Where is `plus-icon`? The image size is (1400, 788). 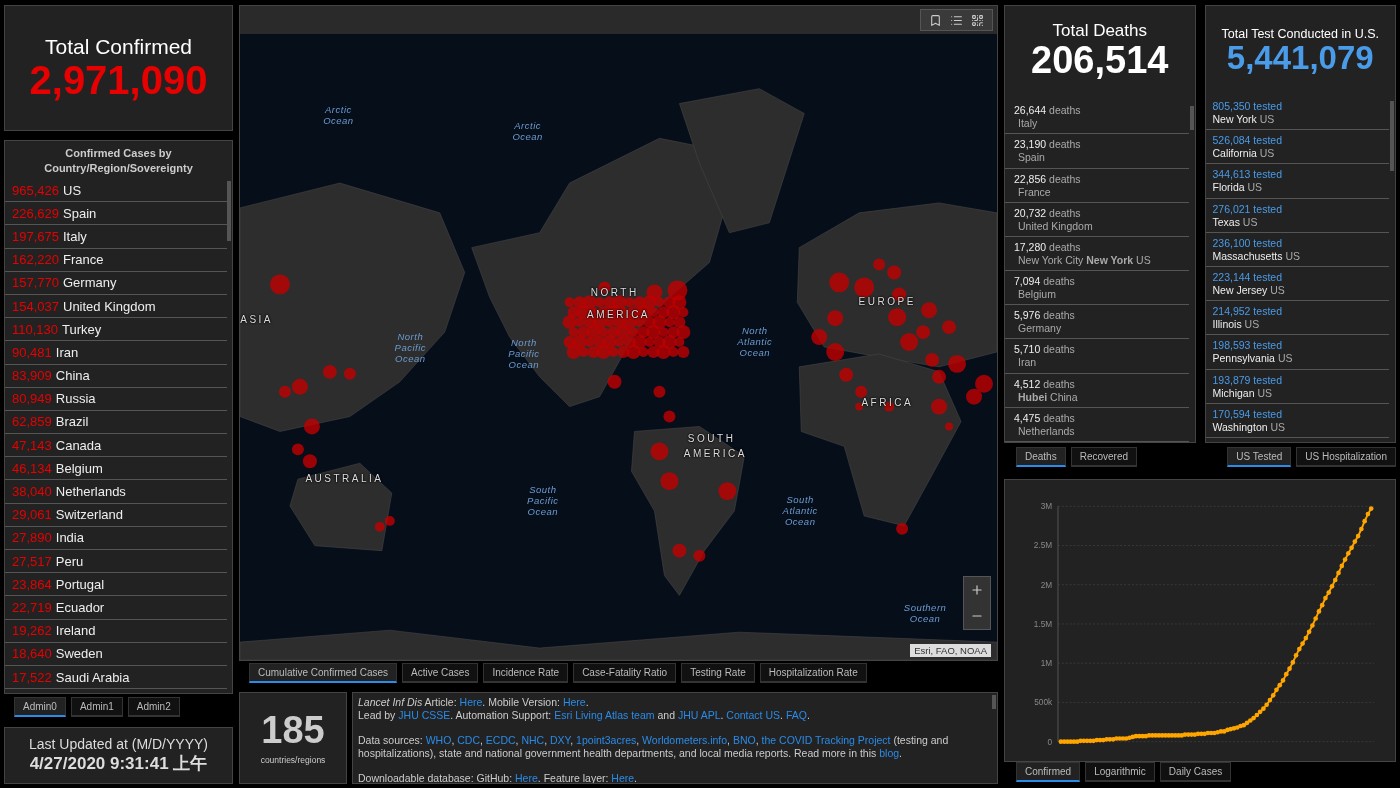
plus-icon is located at coordinates (977, 590).